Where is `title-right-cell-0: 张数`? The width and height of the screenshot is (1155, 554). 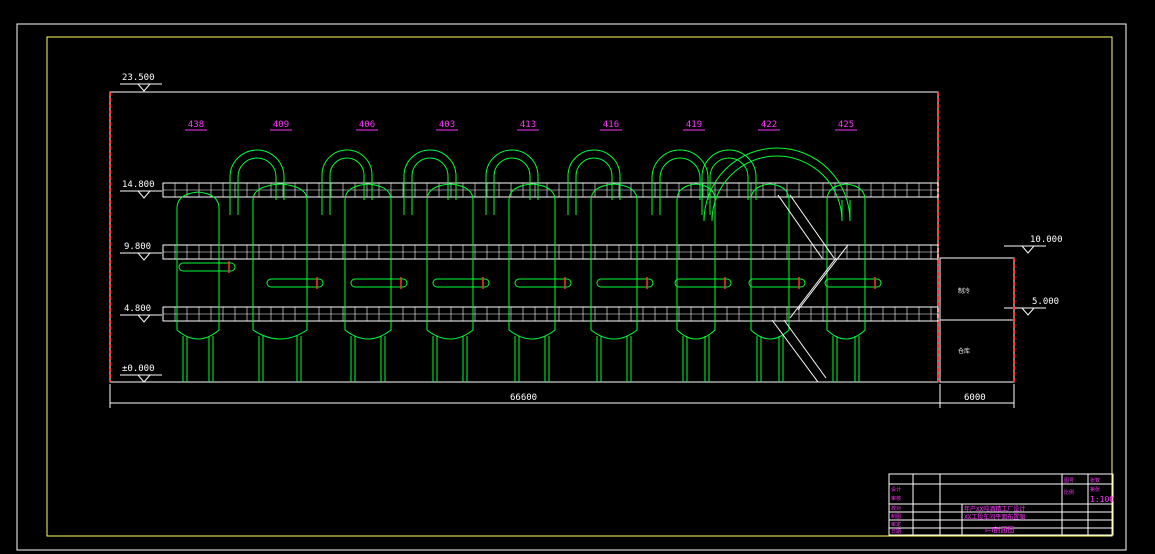 title-right-cell-0: 张数 is located at coordinates (1095, 480).